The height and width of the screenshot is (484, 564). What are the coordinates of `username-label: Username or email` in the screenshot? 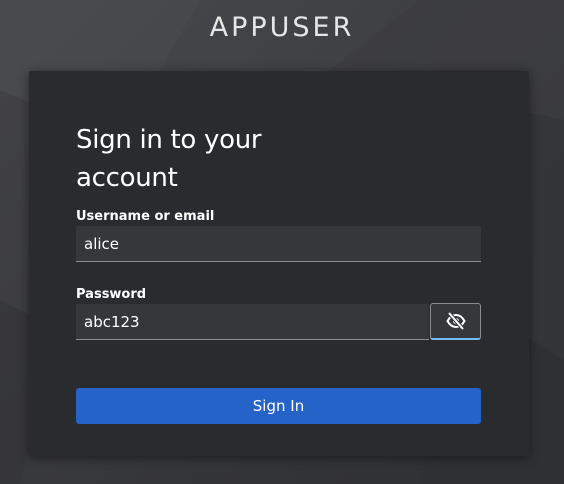 It's located at (145, 216).